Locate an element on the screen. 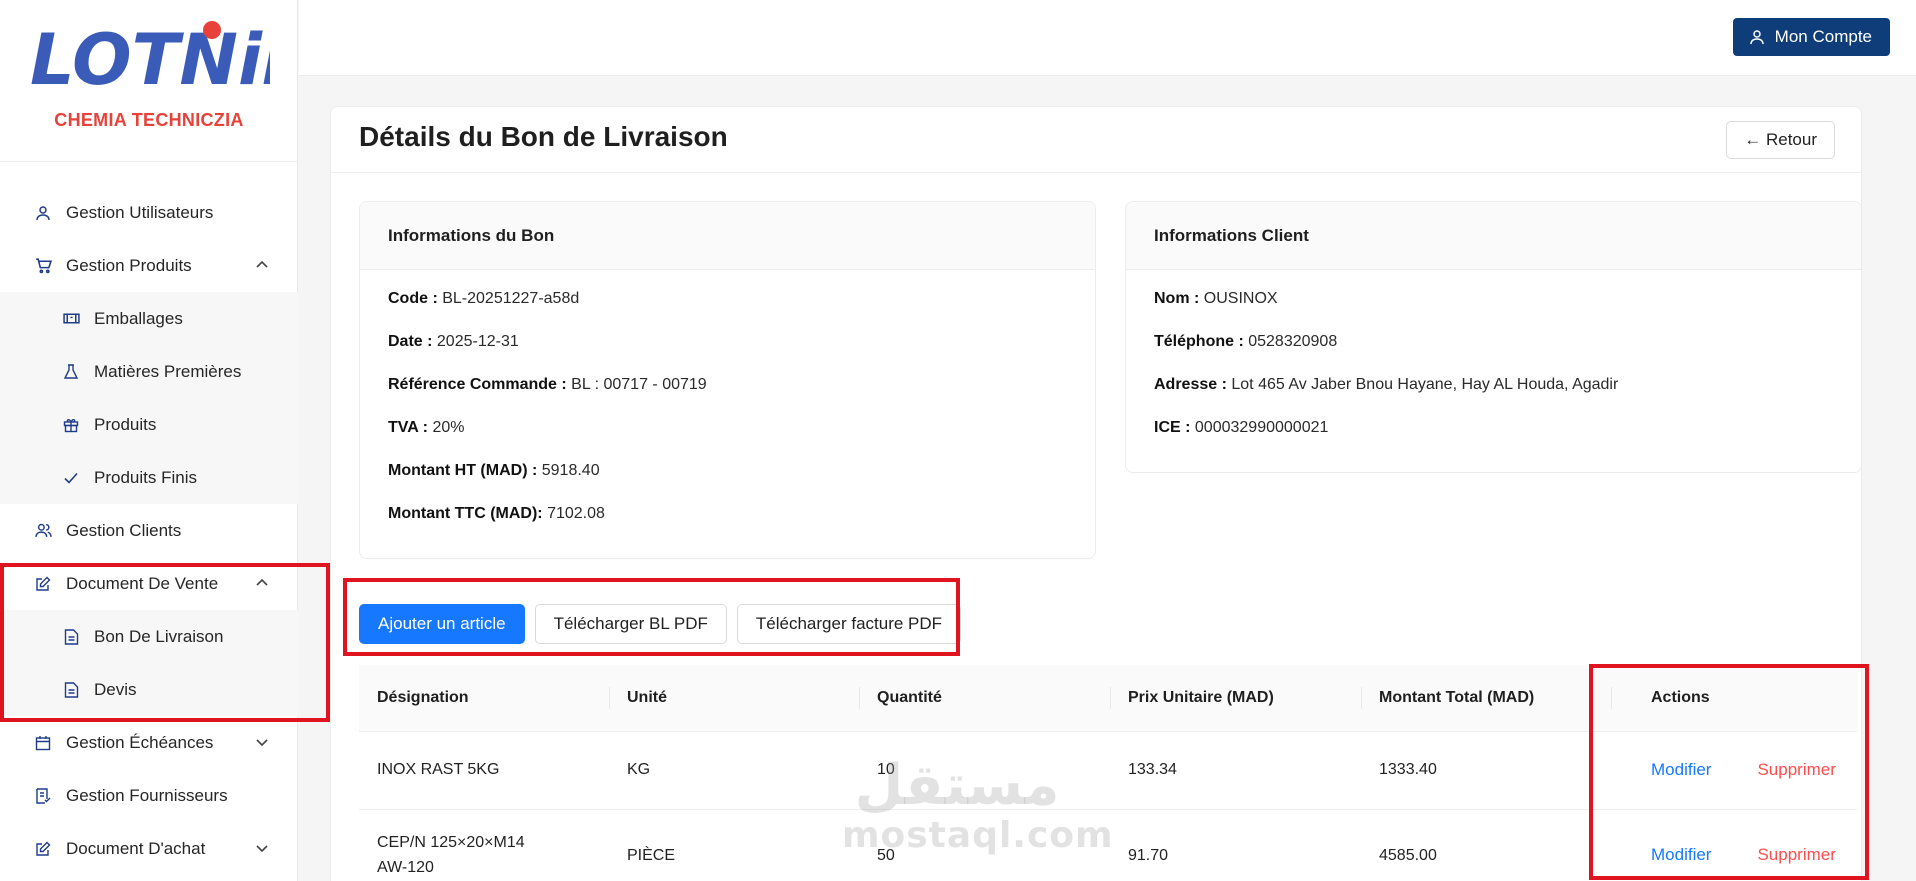 This screenshot has height=881, width=1916. bon-info-heading: Informations du Bon is located at coordinates (727, 236).